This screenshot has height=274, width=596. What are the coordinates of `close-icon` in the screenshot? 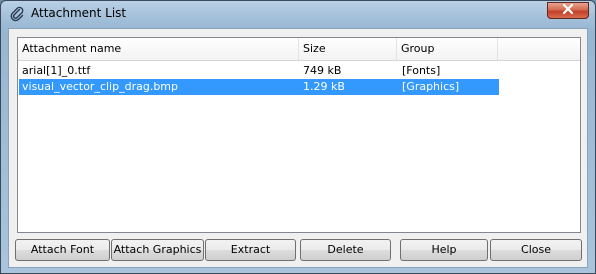 It's located at (568, 10).